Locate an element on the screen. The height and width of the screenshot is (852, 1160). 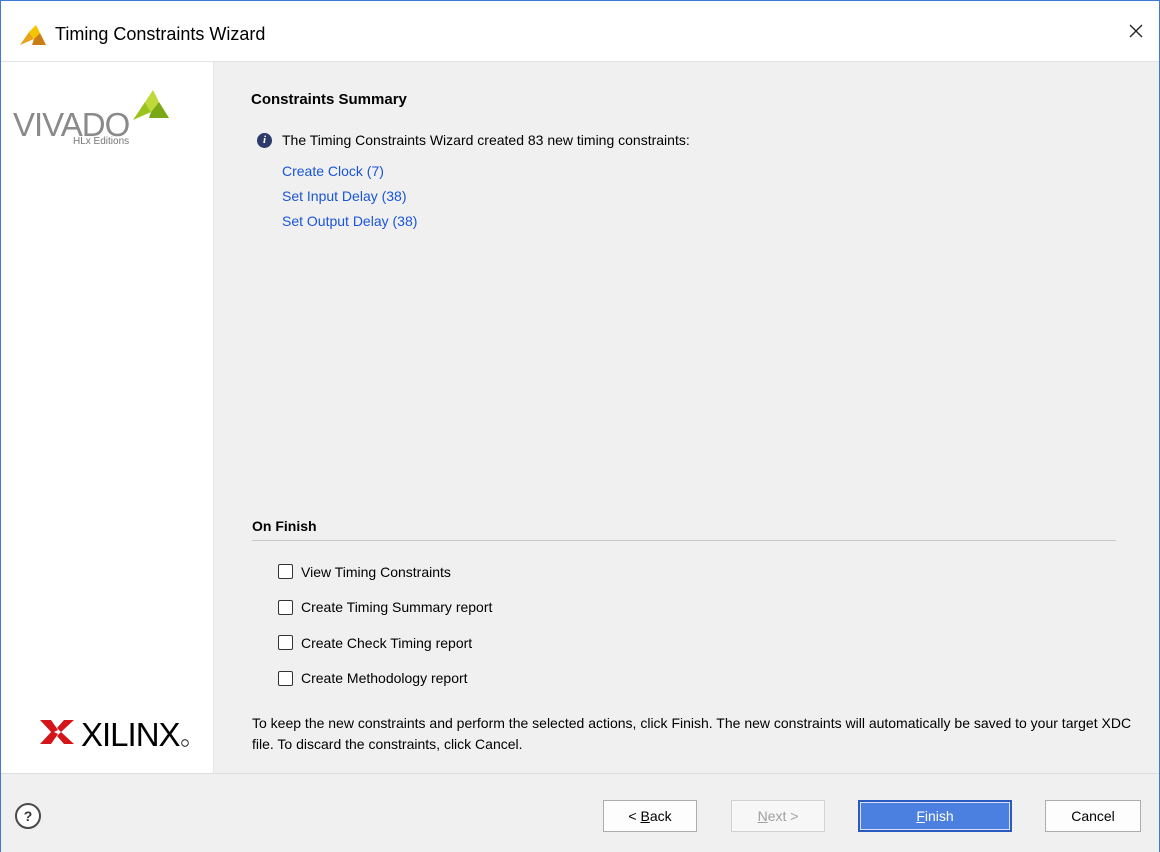
vivado-logo-icon is located at coordinates (151, 105).